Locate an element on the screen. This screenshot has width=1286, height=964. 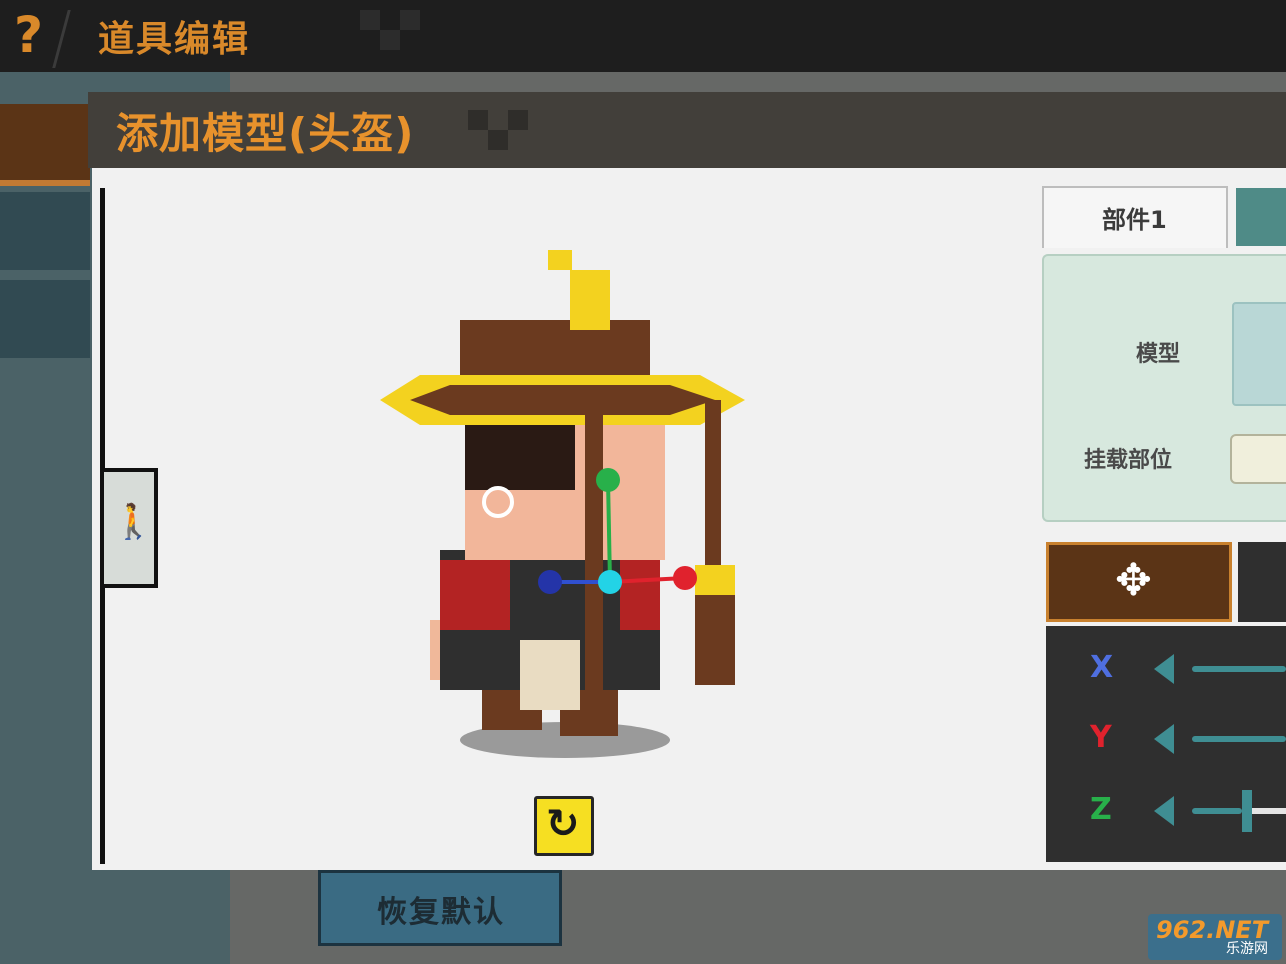
properties-panel: 模型 挂载部位 is located at coordinates (1164, 388).